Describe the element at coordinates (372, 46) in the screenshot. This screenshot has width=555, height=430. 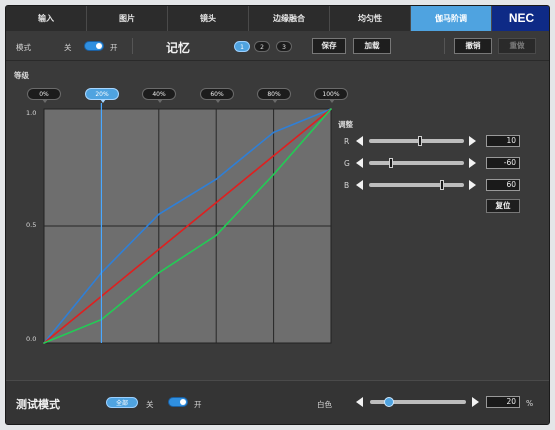
I see `load-button: 加载` at that location.